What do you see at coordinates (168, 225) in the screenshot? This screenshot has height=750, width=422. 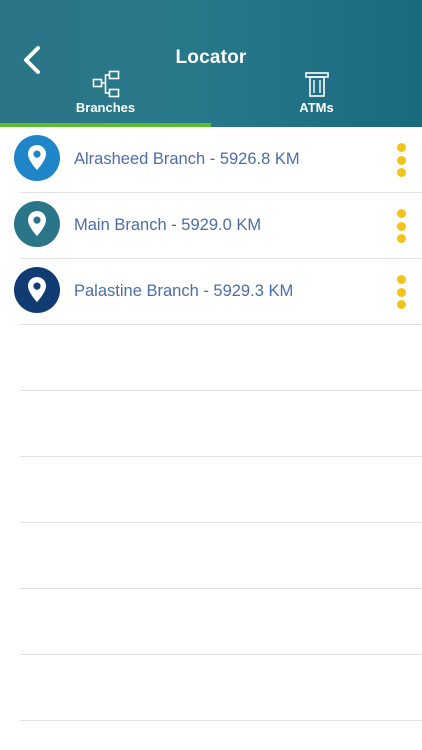 I see `branch-name: Main Branch - 5929.0 KM` at bounding box center [168, 225].